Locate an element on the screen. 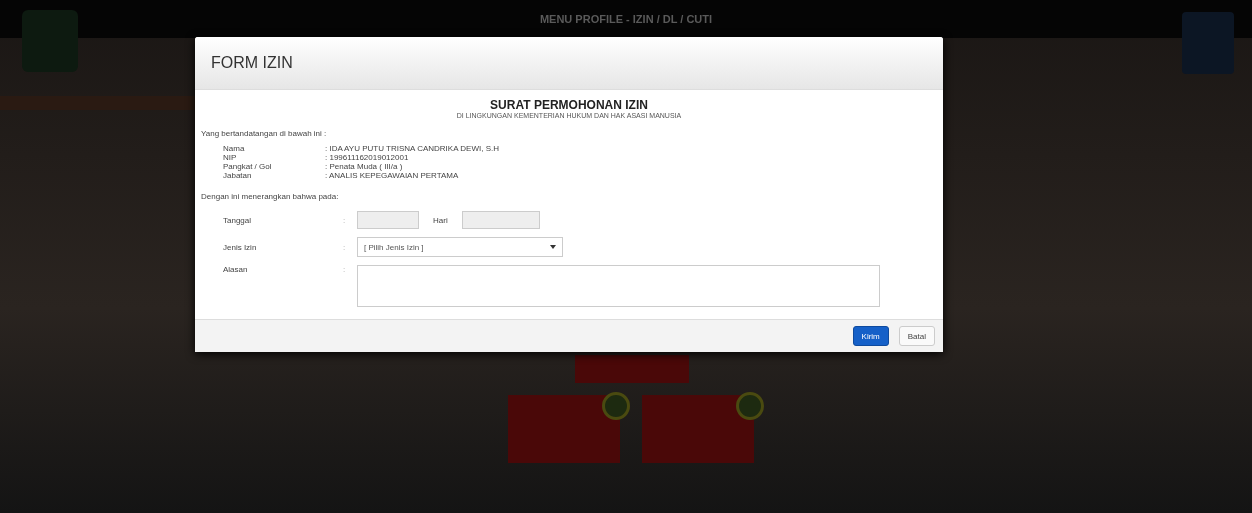 The width and height of the screenshot is (1252, 513). detail-value: : ANALIS KEPEGAWAIAN PERTAMA is located at coordinates (392, 175).